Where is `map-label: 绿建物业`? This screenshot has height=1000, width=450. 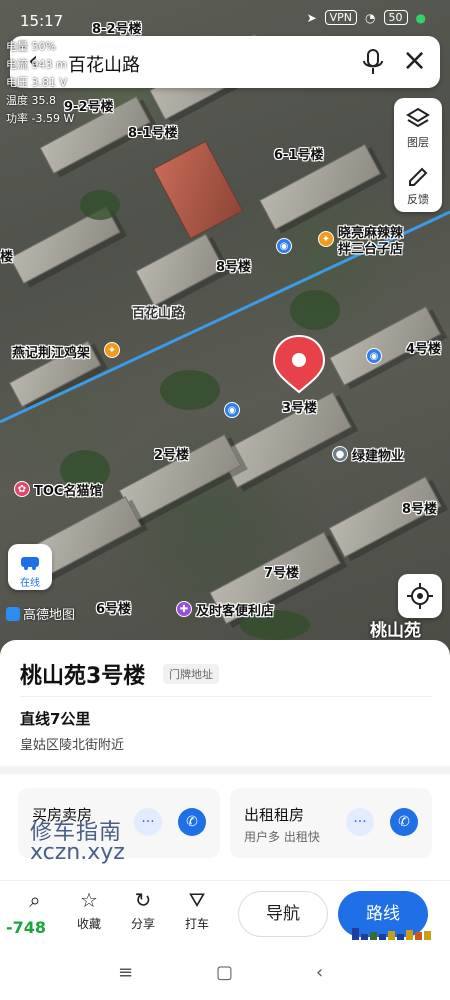
map-label: 绿建物业 is located at coordinates (378, 454).